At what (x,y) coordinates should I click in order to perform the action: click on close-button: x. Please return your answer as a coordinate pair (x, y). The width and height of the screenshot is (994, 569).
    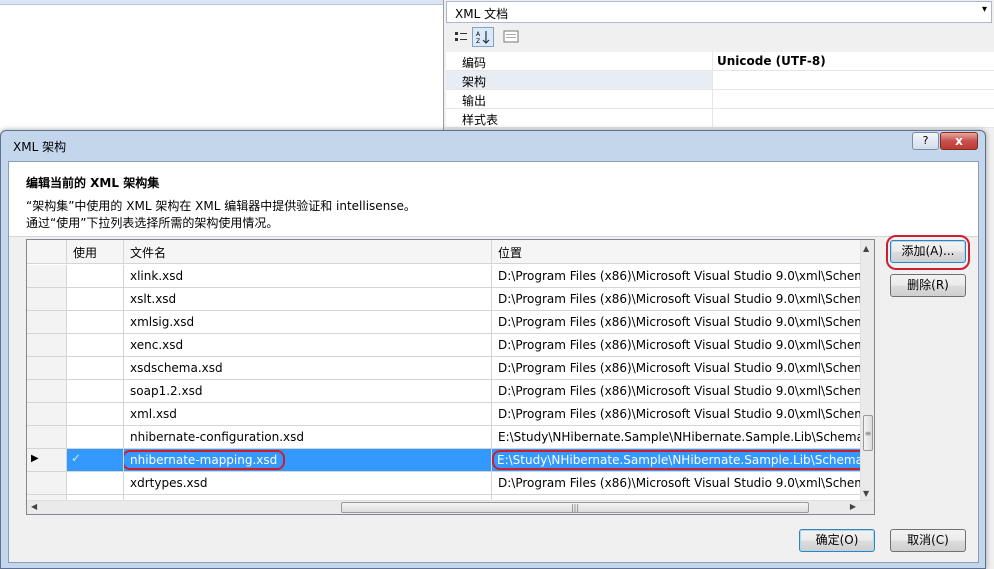
    Looking at the image, I should click on (959, 141).